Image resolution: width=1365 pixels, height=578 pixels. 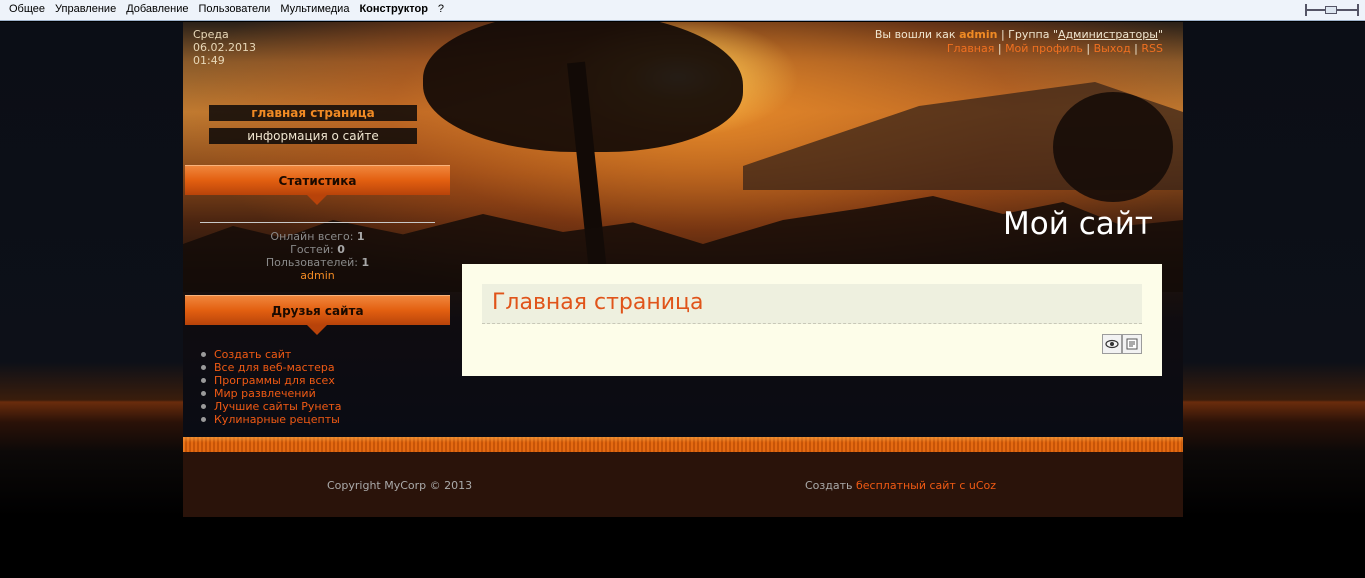 What do you see at coordinates (441, 9) in the screenshot?
I see `admin-menu-help: ?` at bounding box center [441, 9].